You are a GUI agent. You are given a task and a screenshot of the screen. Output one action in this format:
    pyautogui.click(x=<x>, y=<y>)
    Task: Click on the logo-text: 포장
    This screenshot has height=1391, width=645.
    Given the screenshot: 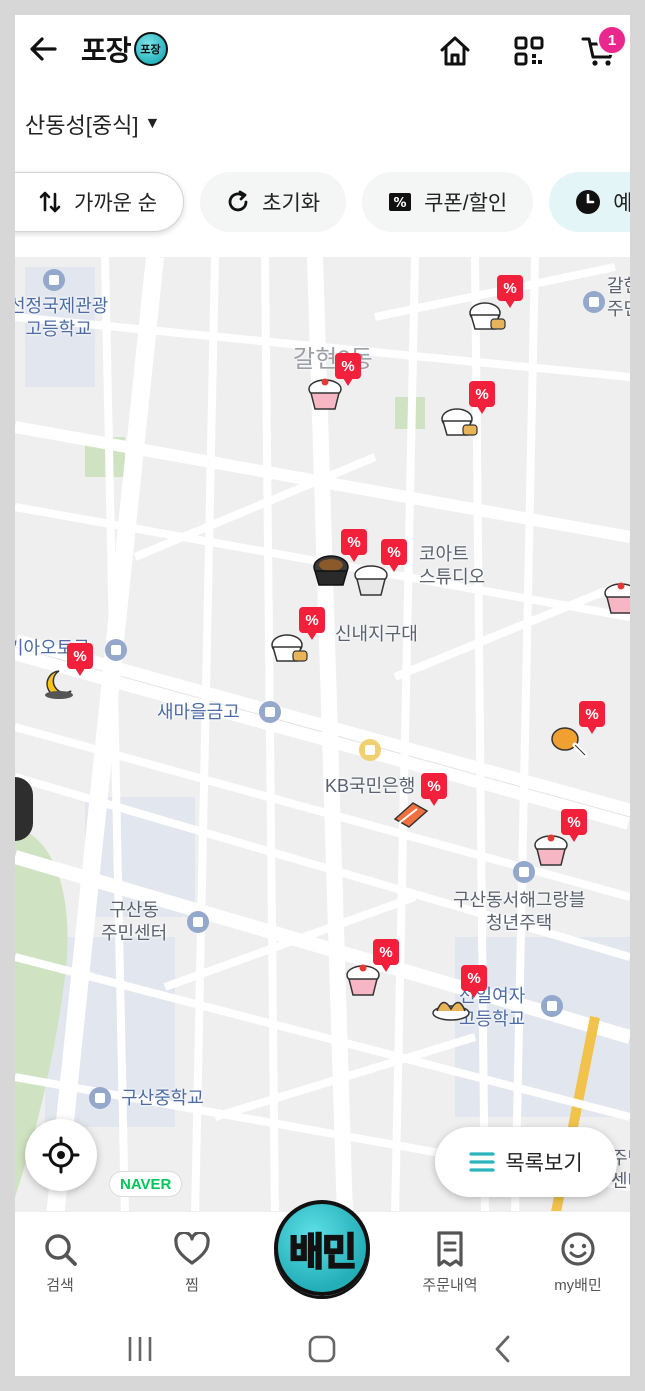 What is the action you would take?
    pyautogui.click(x=106, y=50)
    